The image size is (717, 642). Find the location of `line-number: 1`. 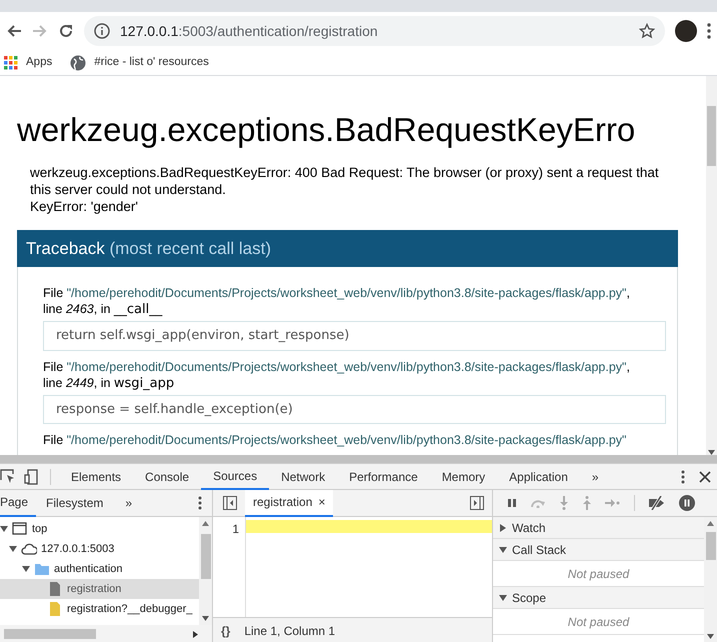

line-number: 1 is located at coordinates (235, 529).